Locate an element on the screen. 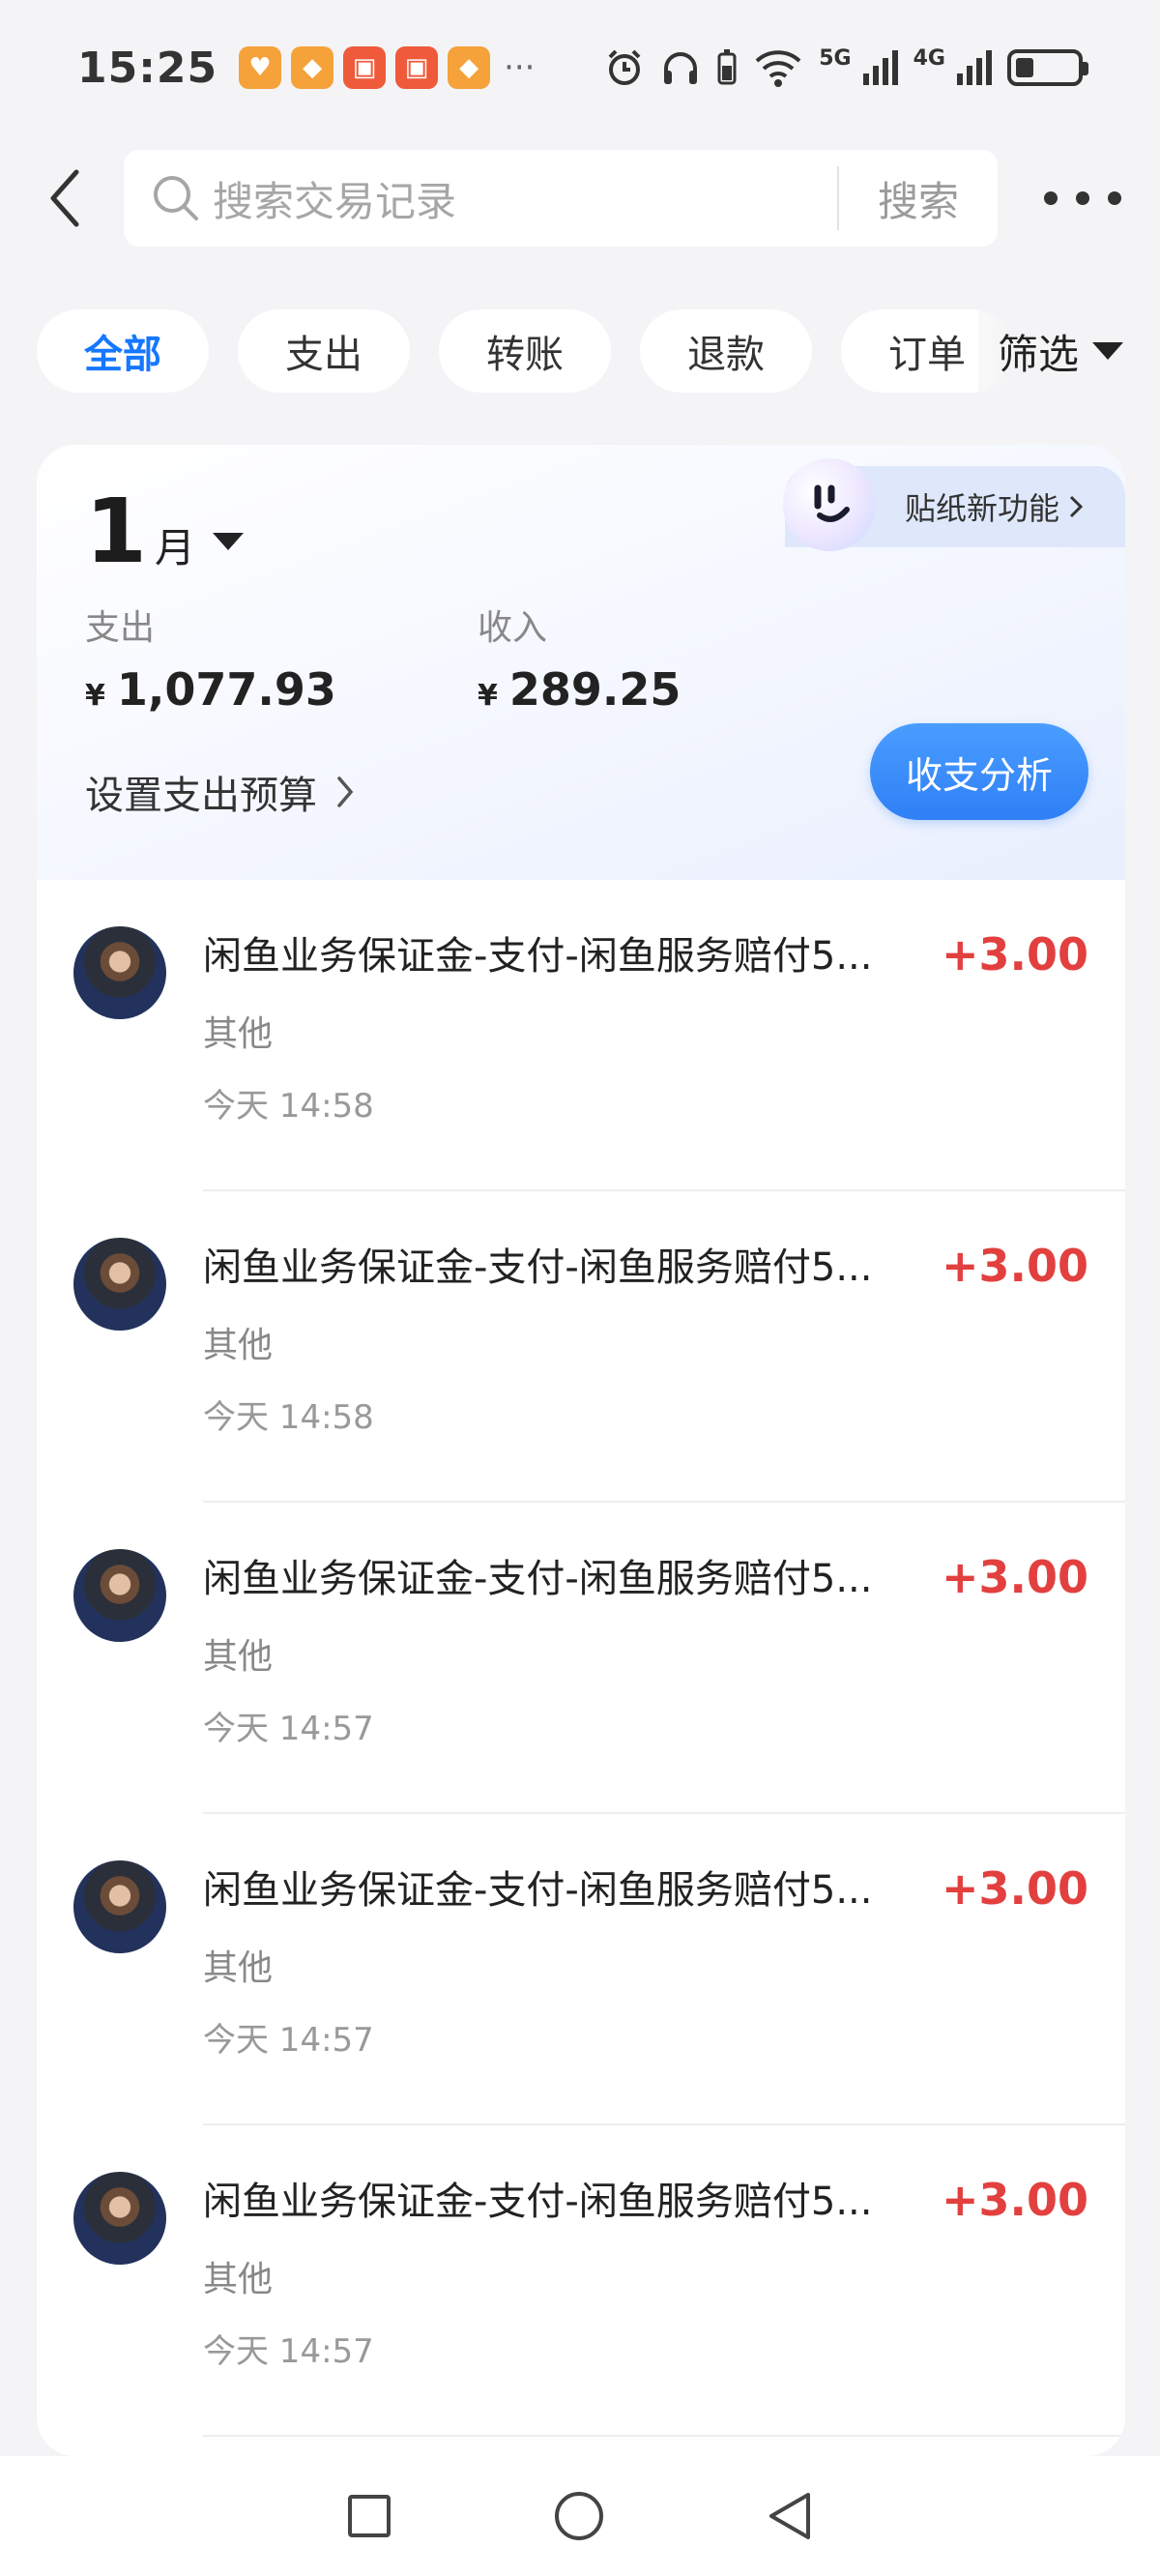 Image resolution: width=1160 pixels, height=2576 pixels. month-selector: 1 月 is located at coordinates (165, 531).